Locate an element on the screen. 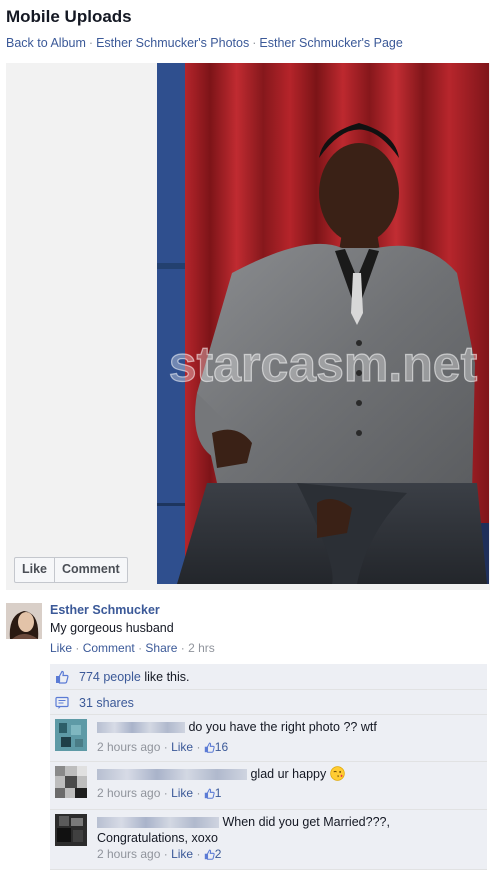  author-avatar is located at coordinates (24, 621).